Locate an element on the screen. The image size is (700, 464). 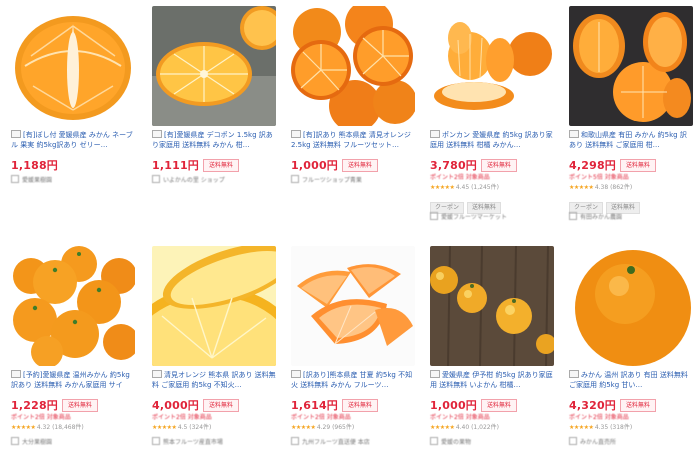
rating: ★★★★★ 4.5 (324件) is located at coordinates (181, 426).